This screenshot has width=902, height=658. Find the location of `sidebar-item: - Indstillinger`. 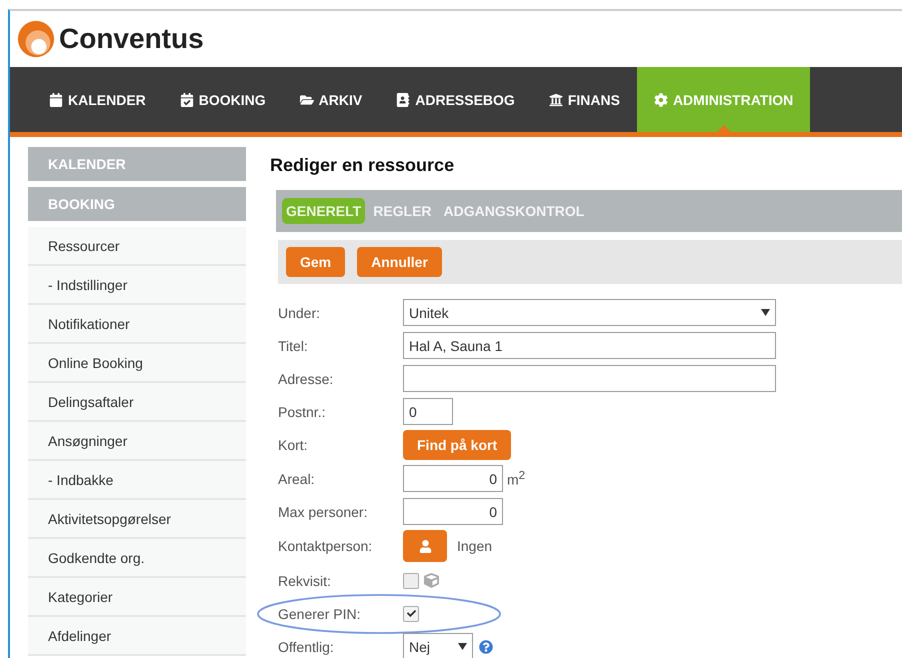

sidebar-item: - Indstillinger is located at coordinates (137, 285).